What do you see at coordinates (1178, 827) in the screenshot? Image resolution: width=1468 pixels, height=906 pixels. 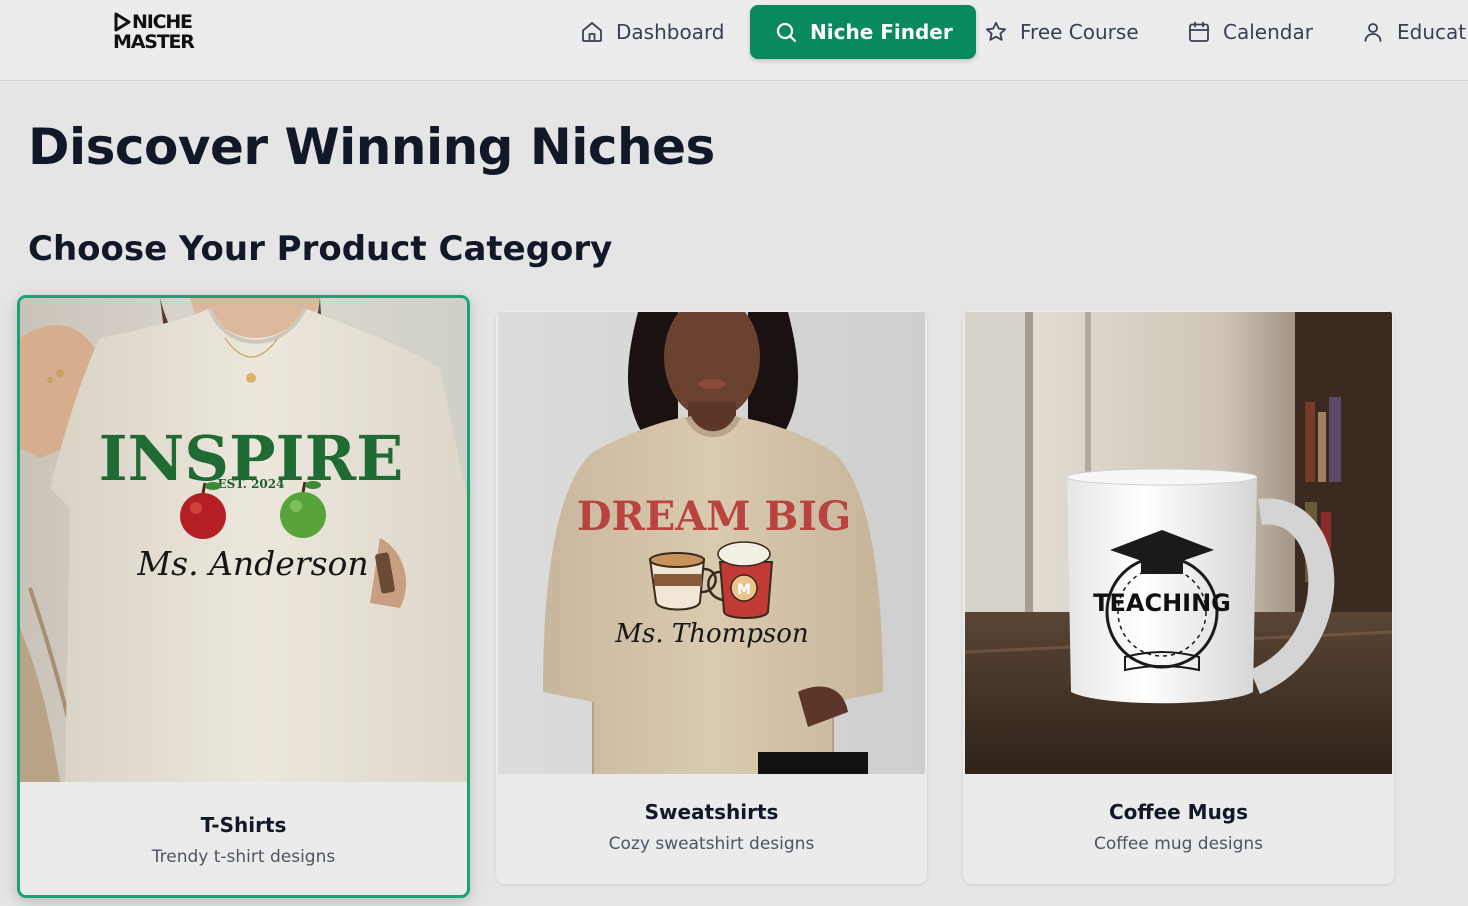 I see `coffee-mug-caption: Coffee Mugs Coffee mug designs` at bounding box center [1178, 827].